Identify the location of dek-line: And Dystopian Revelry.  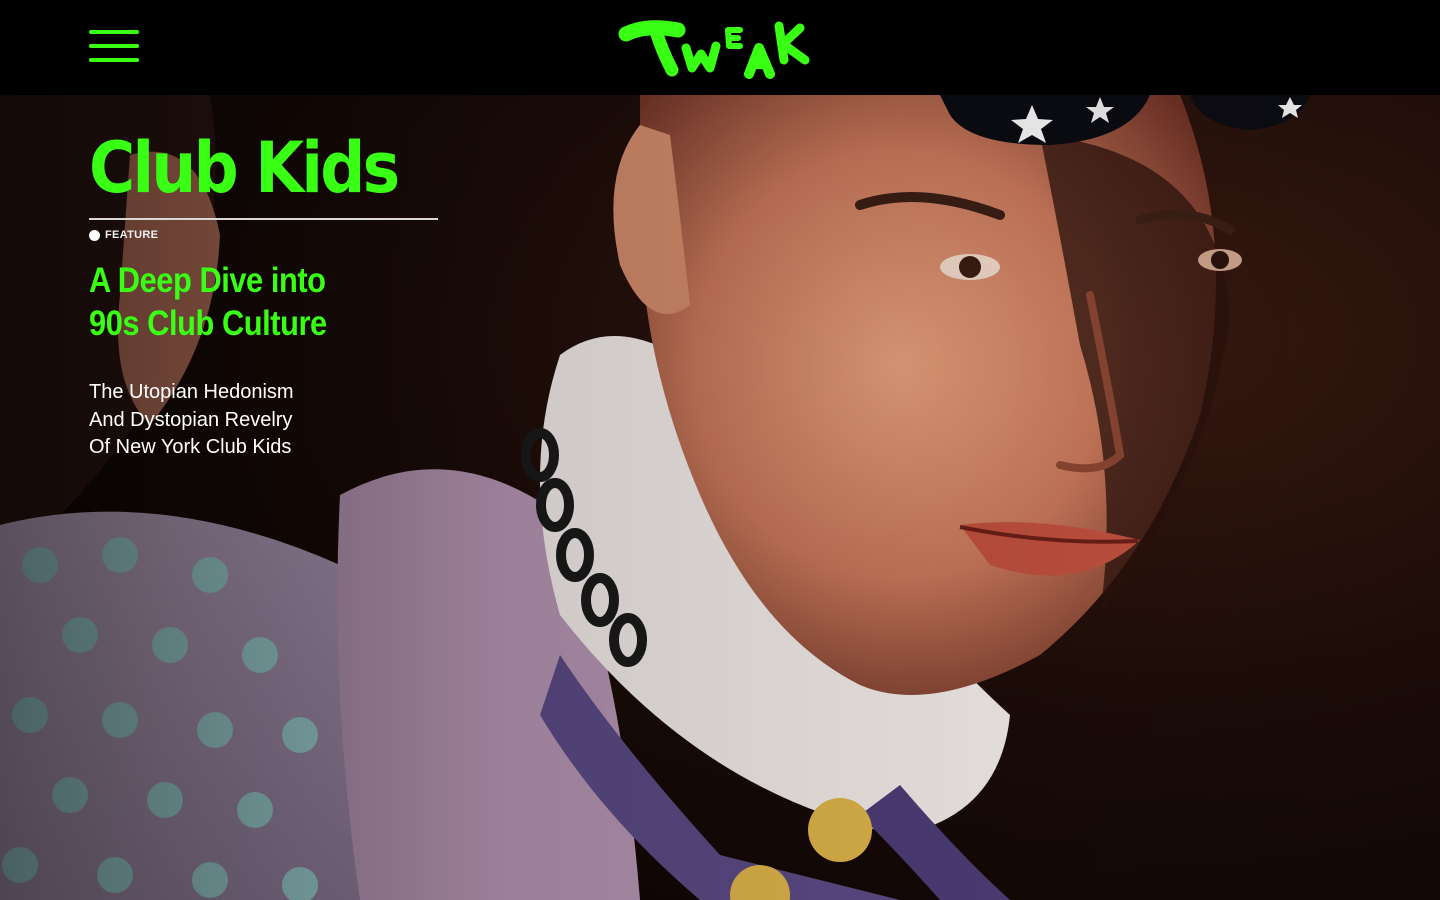
(191, 419).